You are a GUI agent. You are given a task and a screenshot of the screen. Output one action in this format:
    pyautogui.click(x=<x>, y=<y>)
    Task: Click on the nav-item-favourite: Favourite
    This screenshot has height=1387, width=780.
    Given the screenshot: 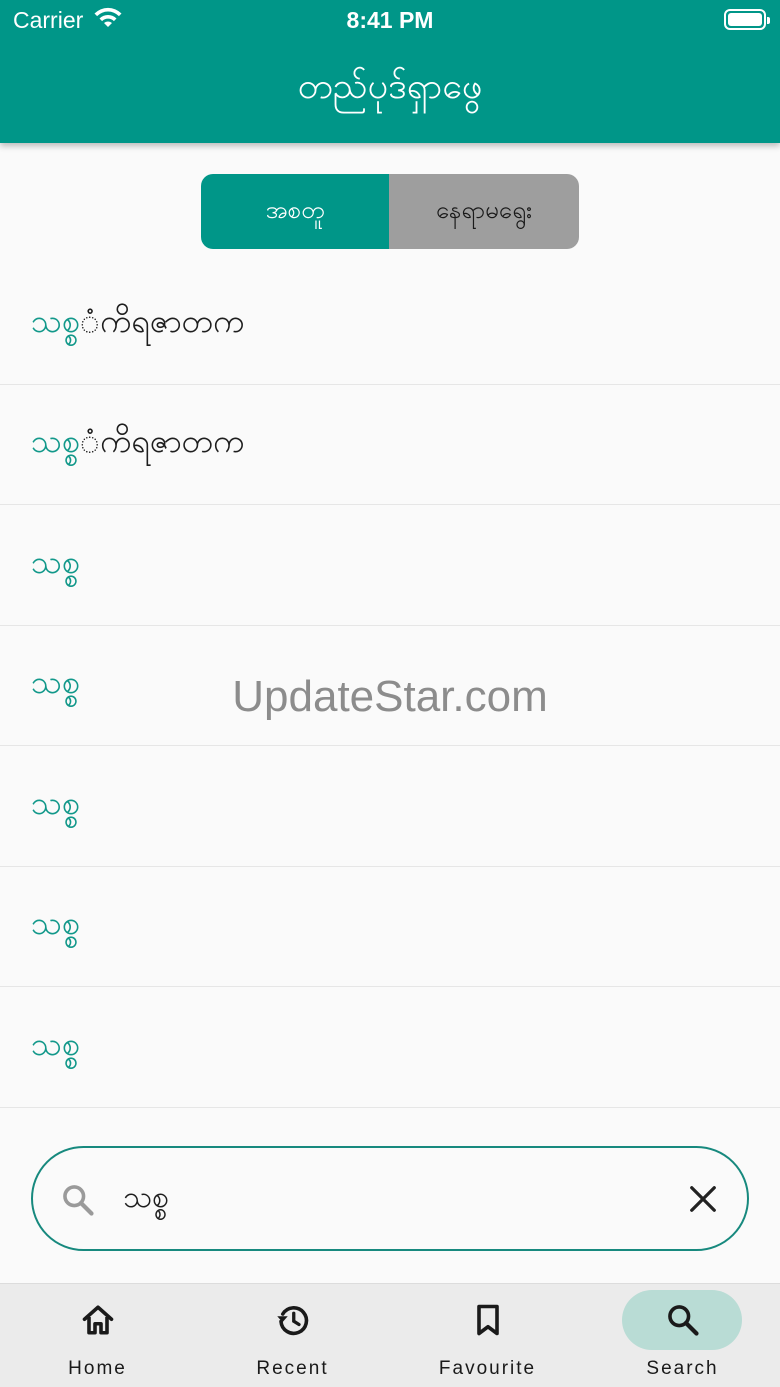 What is the action you would take?
    pyautogui.click(x=487, y=1335)
    